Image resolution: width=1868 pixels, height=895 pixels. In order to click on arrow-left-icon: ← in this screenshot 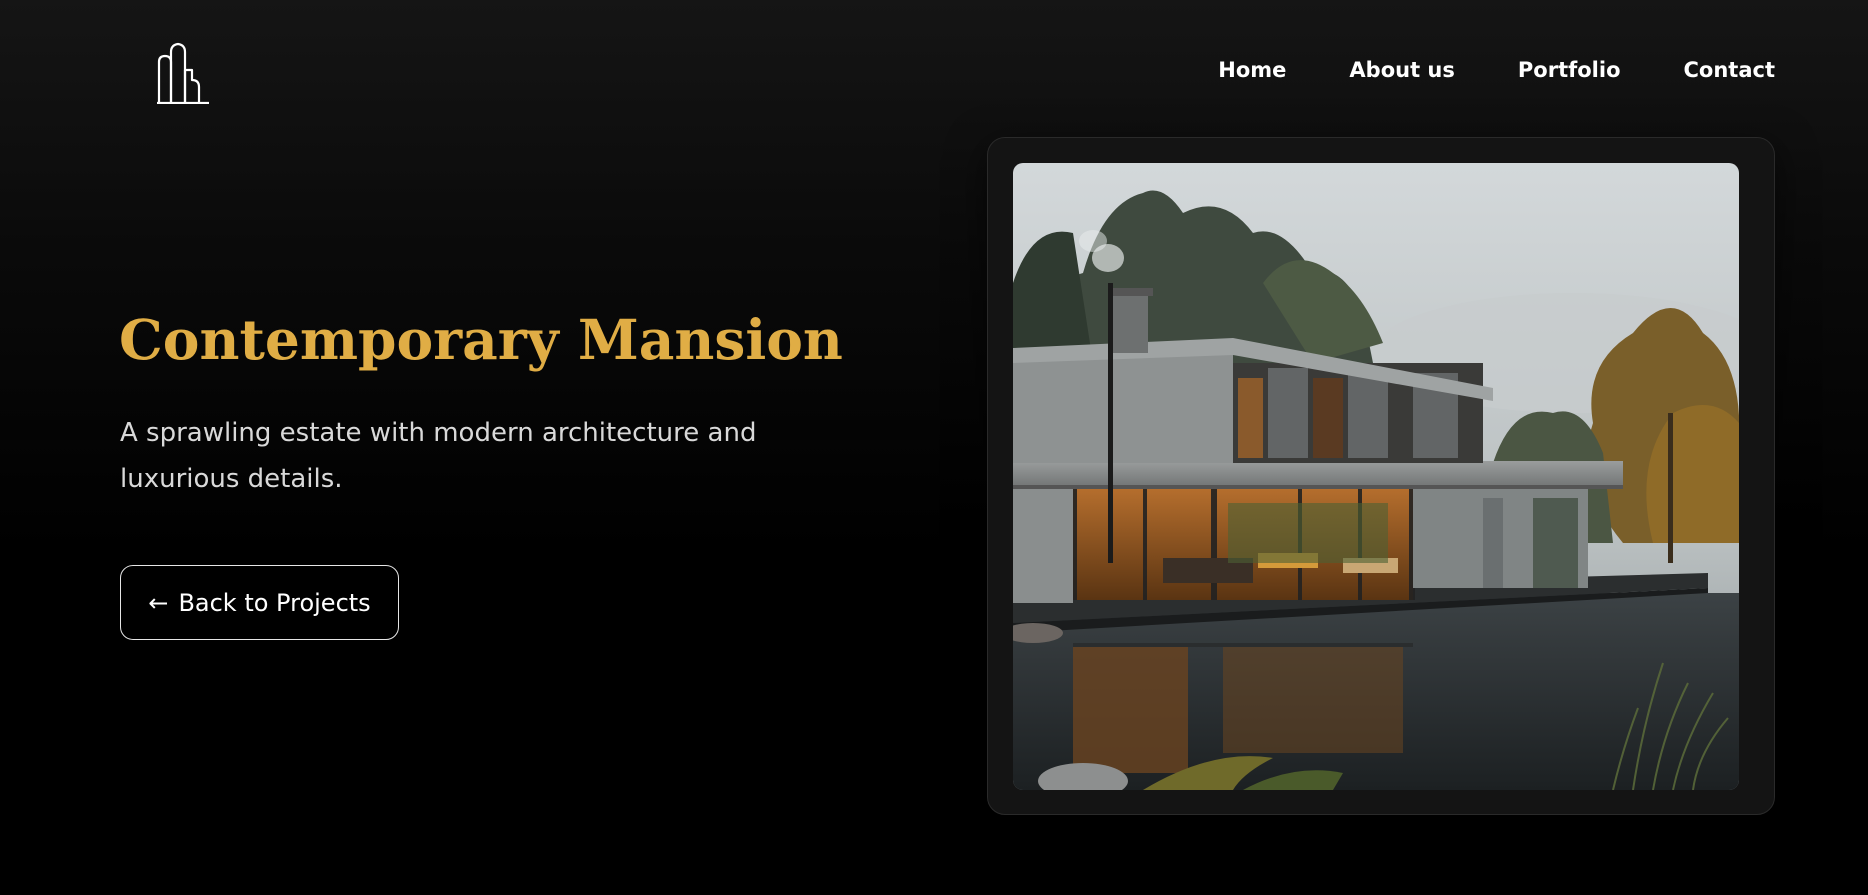, I will do `click(158, 602)`.